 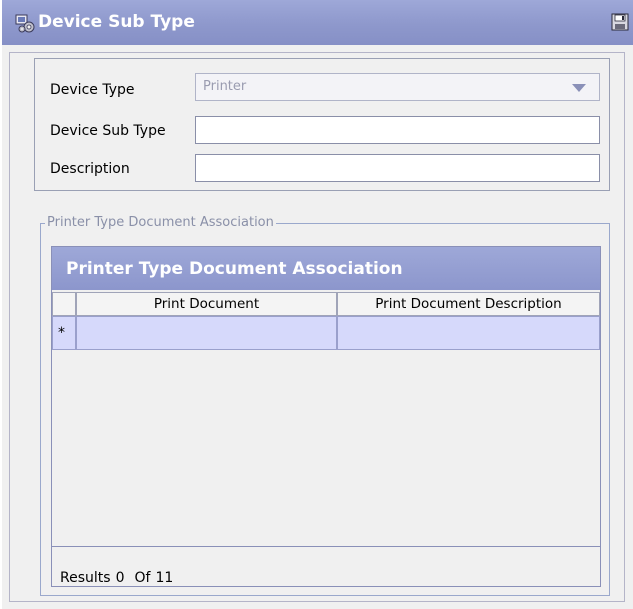 What do you see at coordinates (85, 578) in the screenshot?
I see `results-label: Results` at bounding box center [85, 578].